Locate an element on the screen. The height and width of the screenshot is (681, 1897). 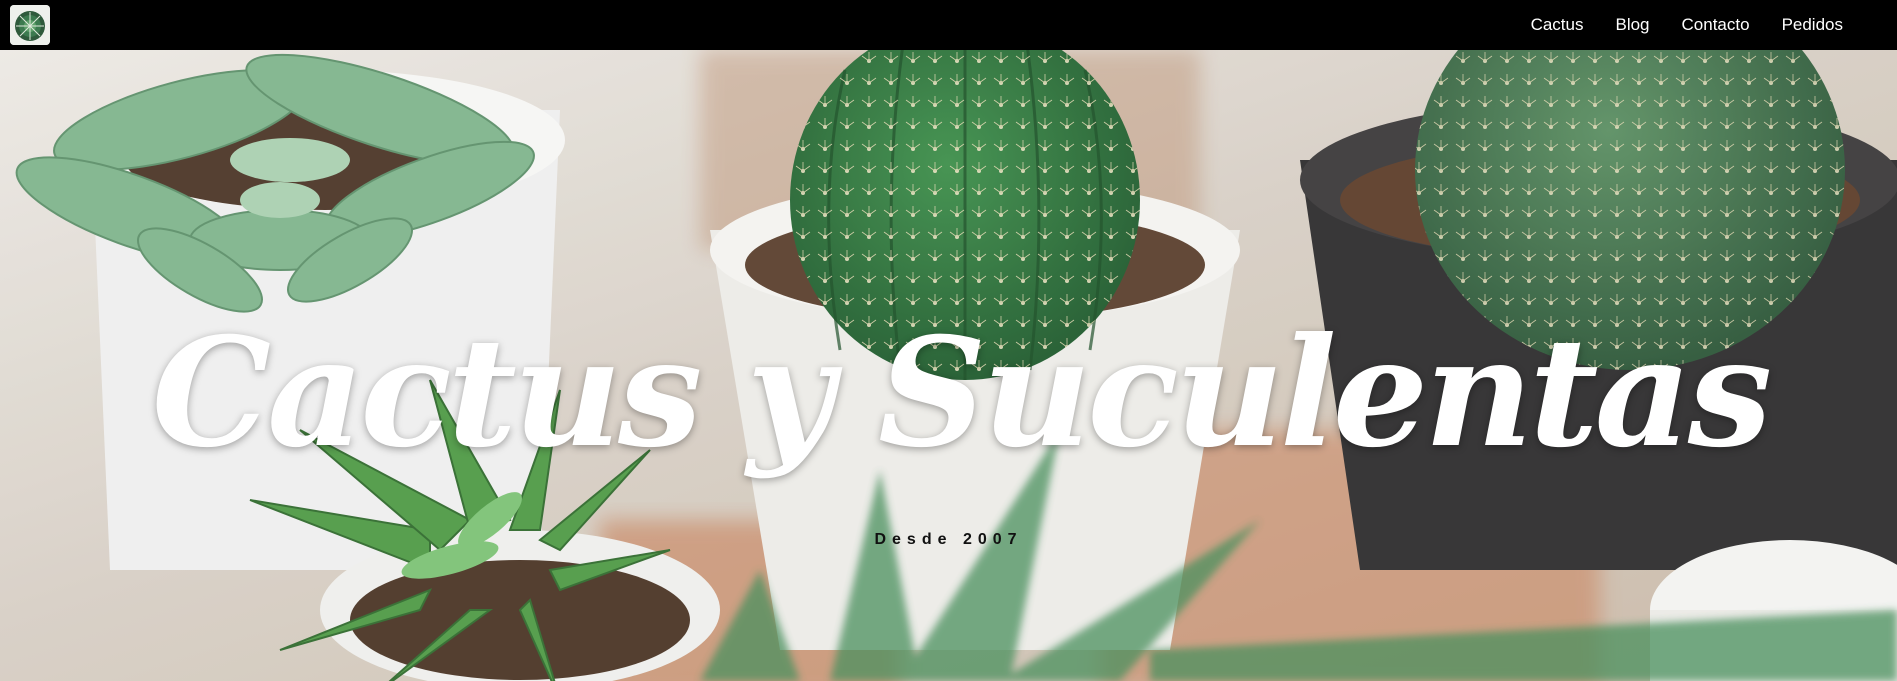
nav-link-pedidos: Pedidos is located at coordinates (1812, 25).